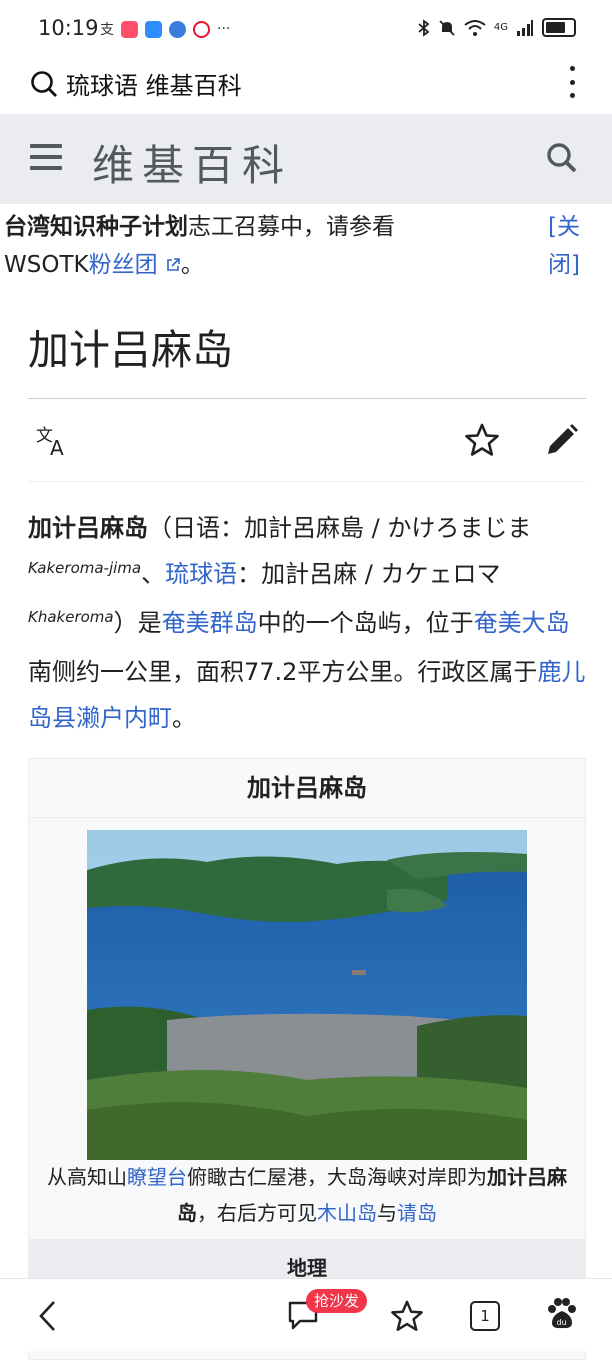 The height and width of the screenshot is (1360, 612). I want to click on amami-oshima-link: 奄美大岛, so click(522, 623).